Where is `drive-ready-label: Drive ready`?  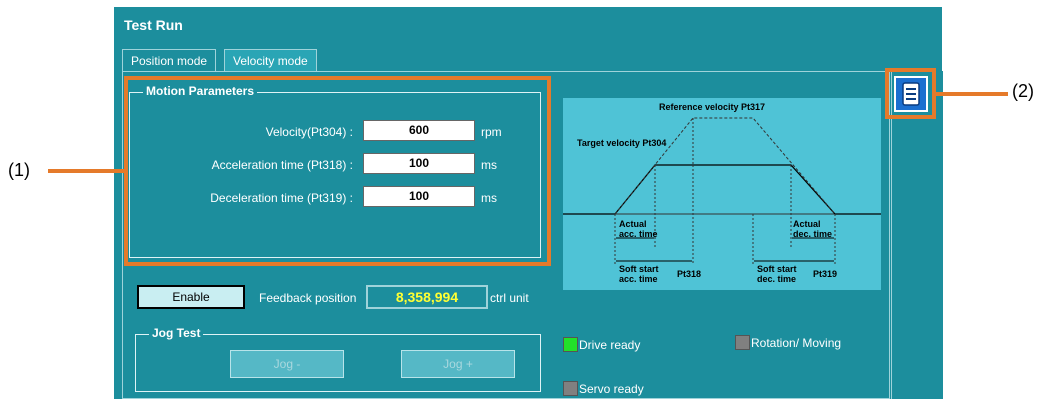 drive-ready-label: Drive ready is located at coordinates (610, 345).